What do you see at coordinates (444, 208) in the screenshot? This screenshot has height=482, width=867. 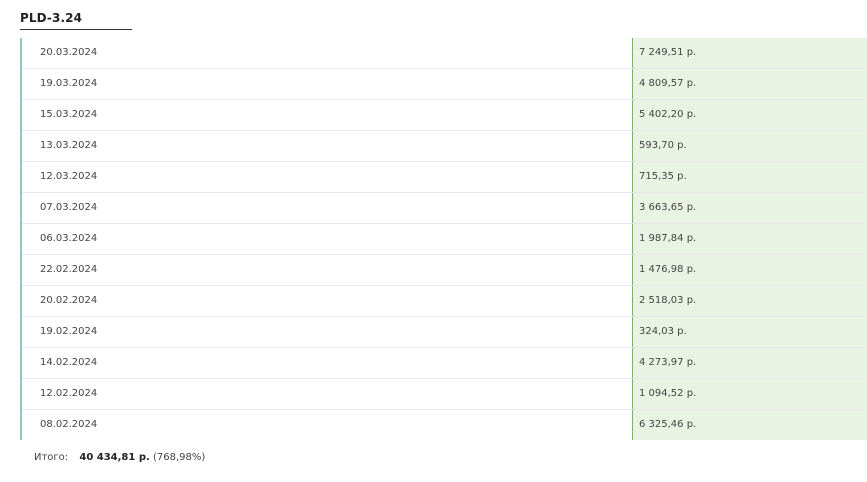 I see `table-row: 07.03.2024 3 663,65 р.` at bounding box center [444, 208].